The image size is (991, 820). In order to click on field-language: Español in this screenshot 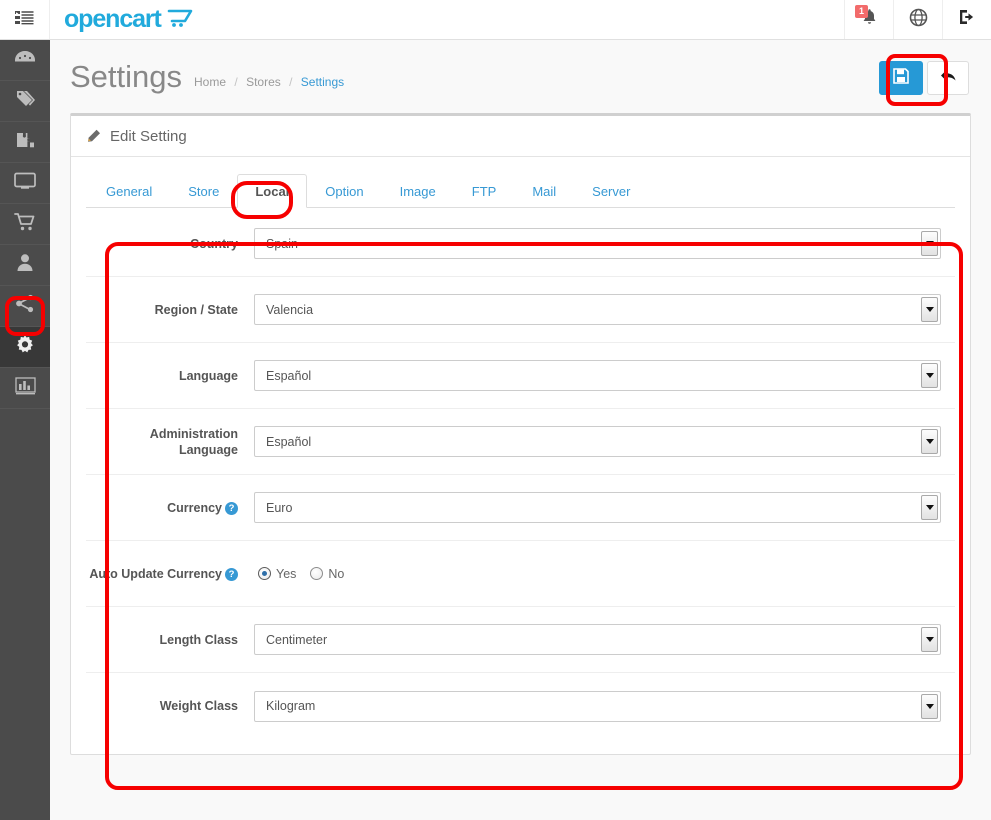, I will do `click(603, 375)`.